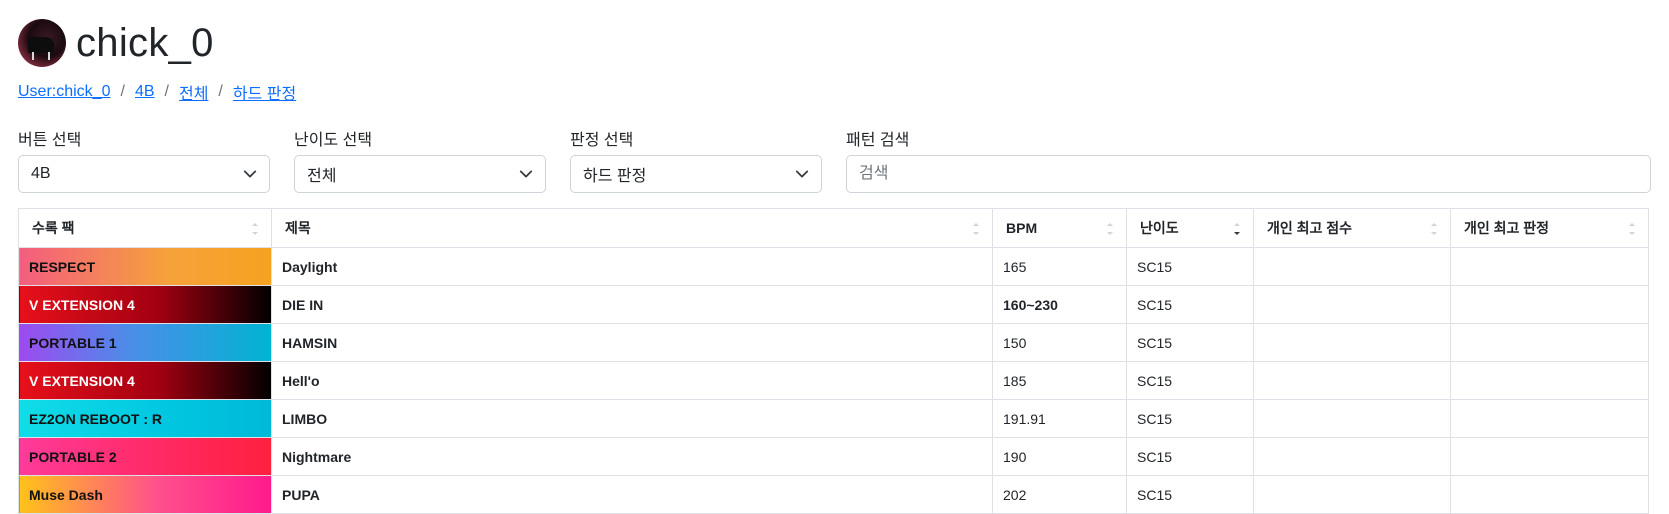 The image size is (1669, 514). I want to click on button-filter: 버튼 선택 4B, so click(144, 159).